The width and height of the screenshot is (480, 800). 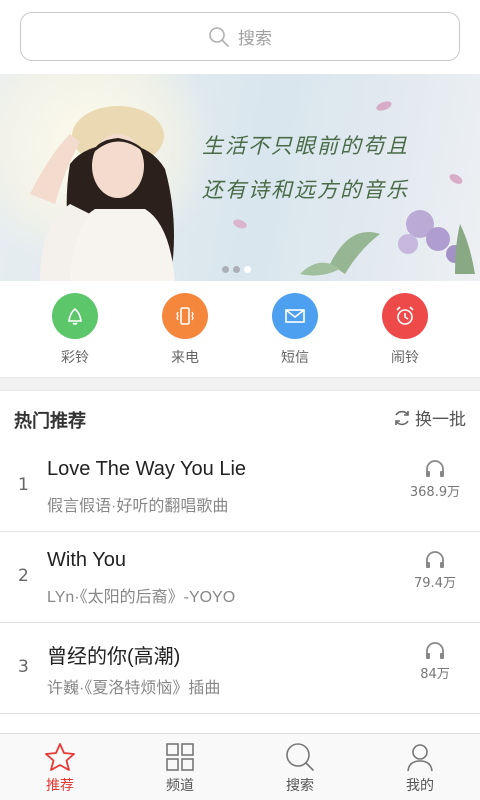 What do you see at coordinates (305, 190) in the screenshot?
I see `banner-text-line2: 还有诗和远方的音乐` at bounding box center [305, 190].